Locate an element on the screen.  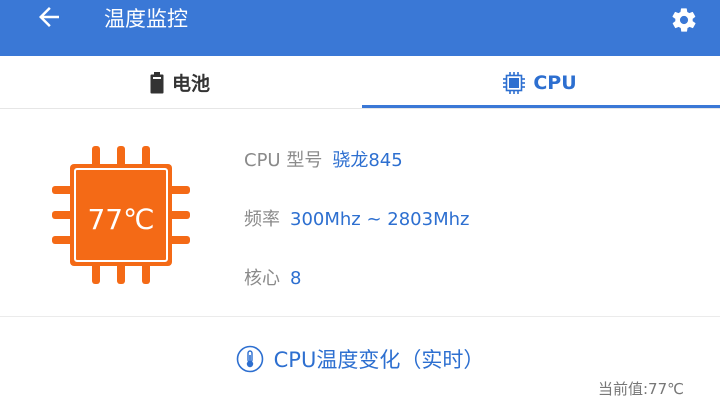
cpu-cores-label: 核心 is located at coordinates (262, 278).